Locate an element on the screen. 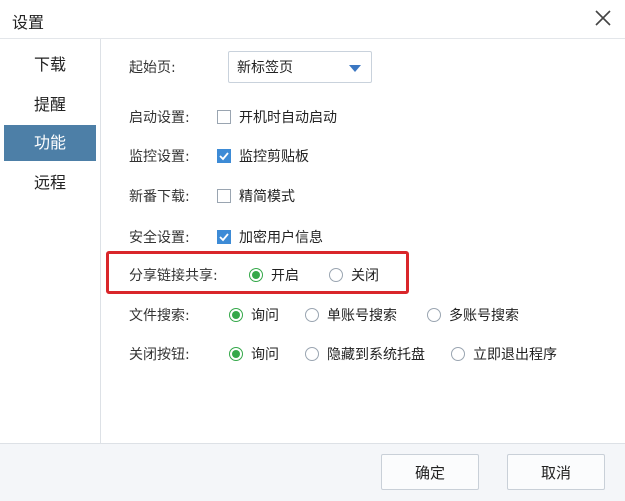 The height and width of the screenshot is (501, 625). cancel-button: 取消 is located at coordinates (556, 472).